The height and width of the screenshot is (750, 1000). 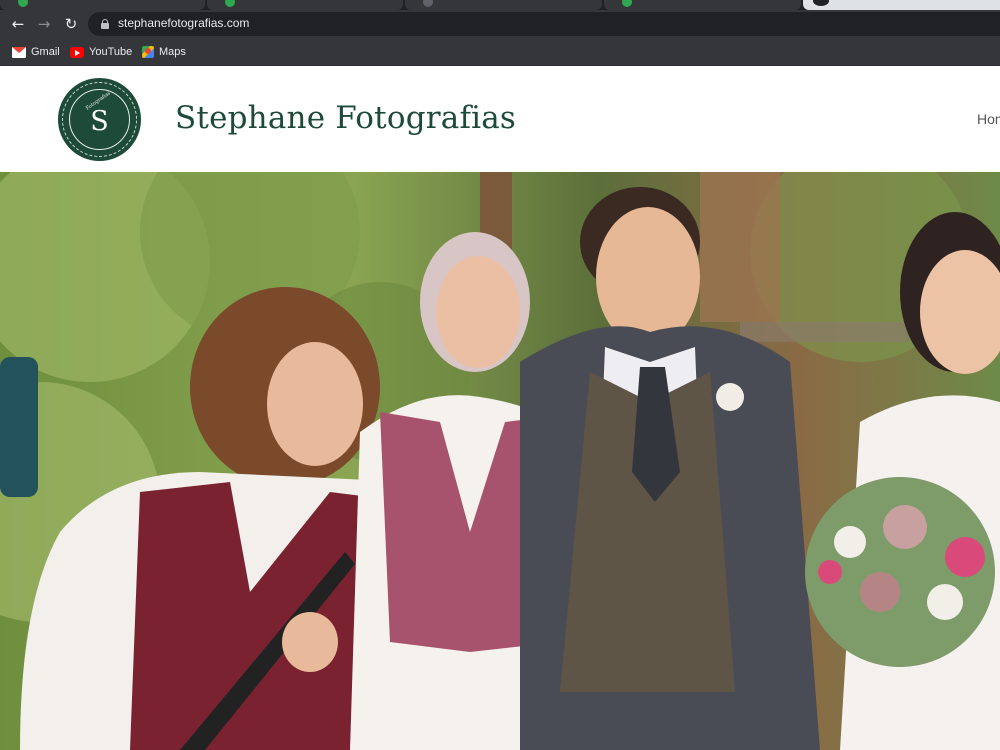 I want to click on browser-tab-active, so click(x=901, y=5).